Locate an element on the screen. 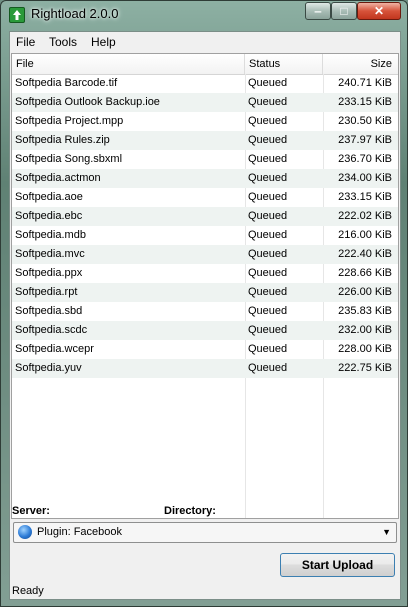  file-name-cell: Softpedia.mdb is located at coordinates (50, 235).